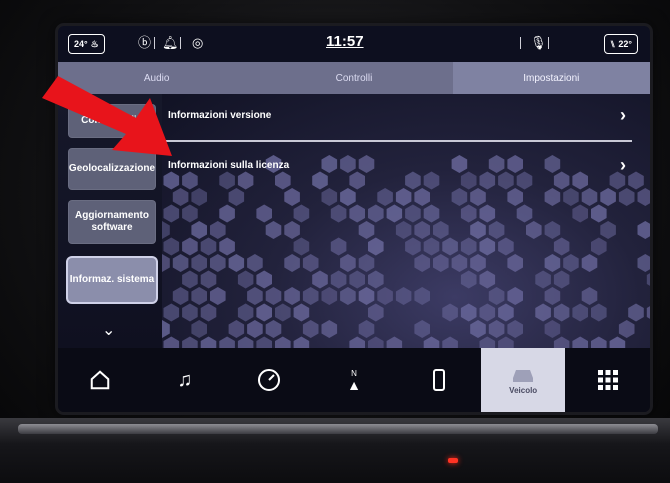 The width and height of the screenshot is (670, 483). I want to click on chevron-down-icon: ⌄, so click(108, 330).